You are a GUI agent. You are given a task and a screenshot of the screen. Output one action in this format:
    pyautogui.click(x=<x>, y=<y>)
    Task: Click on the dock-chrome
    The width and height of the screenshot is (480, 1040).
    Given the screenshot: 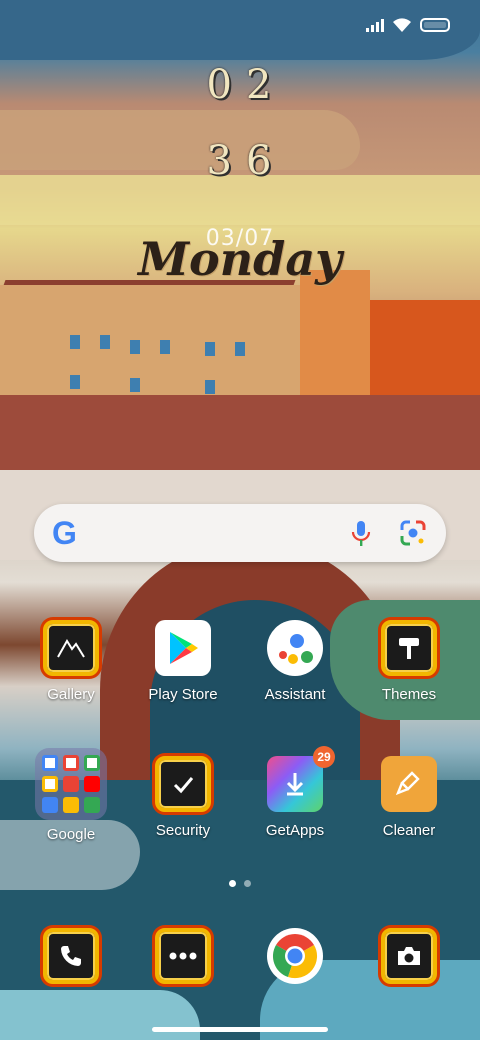 What is the action you would take?
    pyautogui.click(x=295, y=956)
    